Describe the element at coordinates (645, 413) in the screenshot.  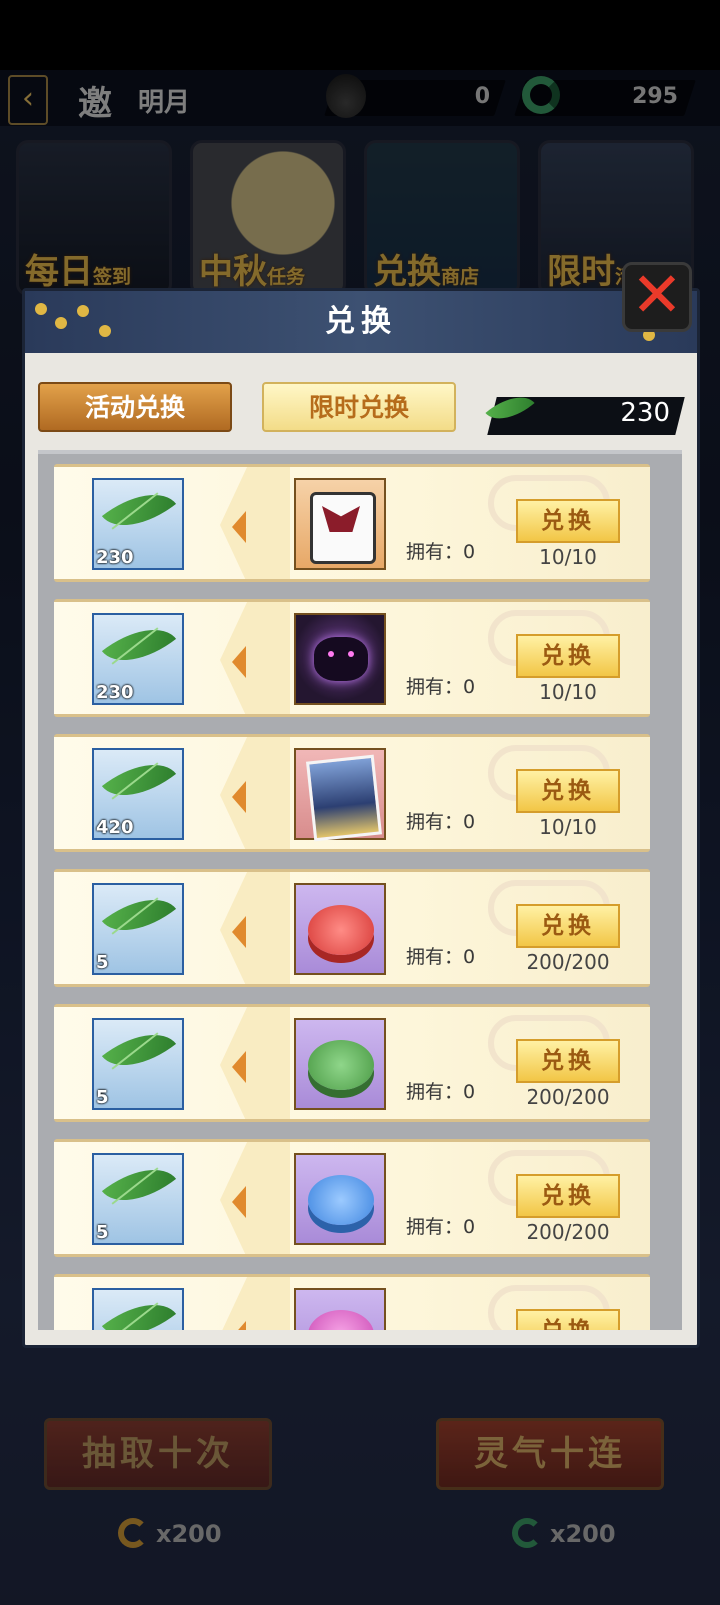
I see `balance-value: 230` at that location.